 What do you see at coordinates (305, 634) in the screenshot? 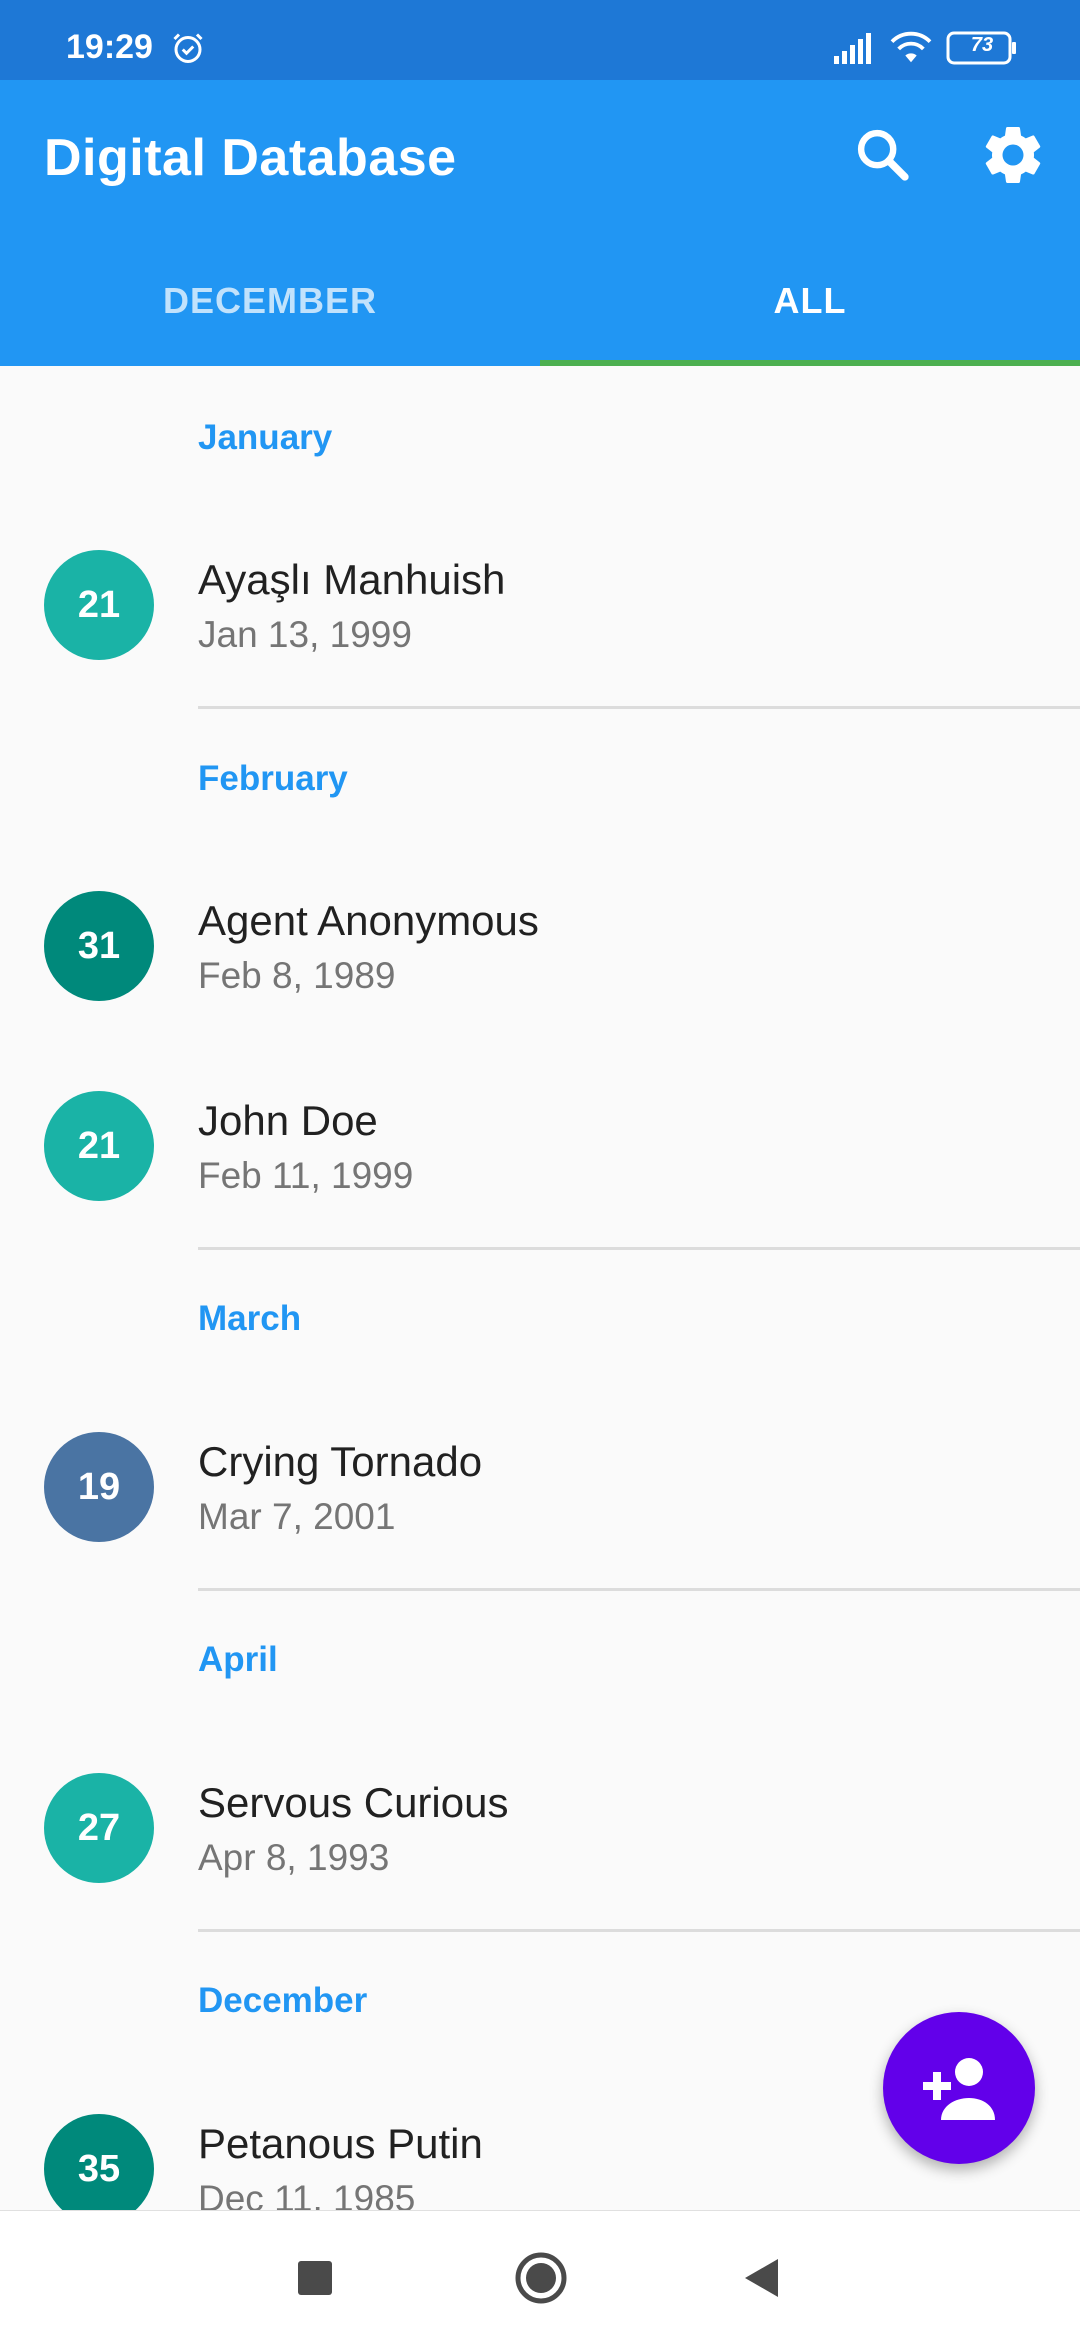
I see `contact-date: Jan 13, 1999` at bounding box center [305, 634].